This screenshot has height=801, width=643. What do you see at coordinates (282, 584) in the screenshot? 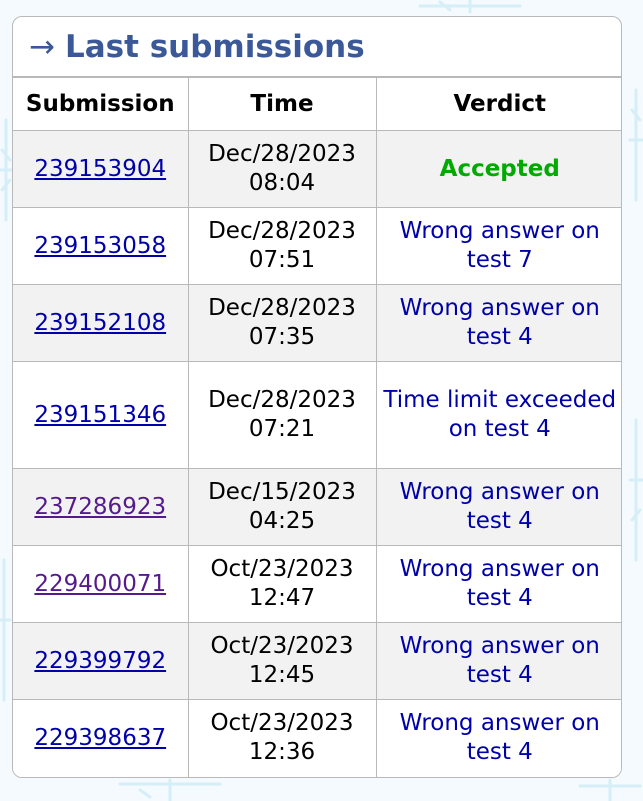
I see `time-cell: Oct/23/2023 12:47` at bounding box center [282, 584].